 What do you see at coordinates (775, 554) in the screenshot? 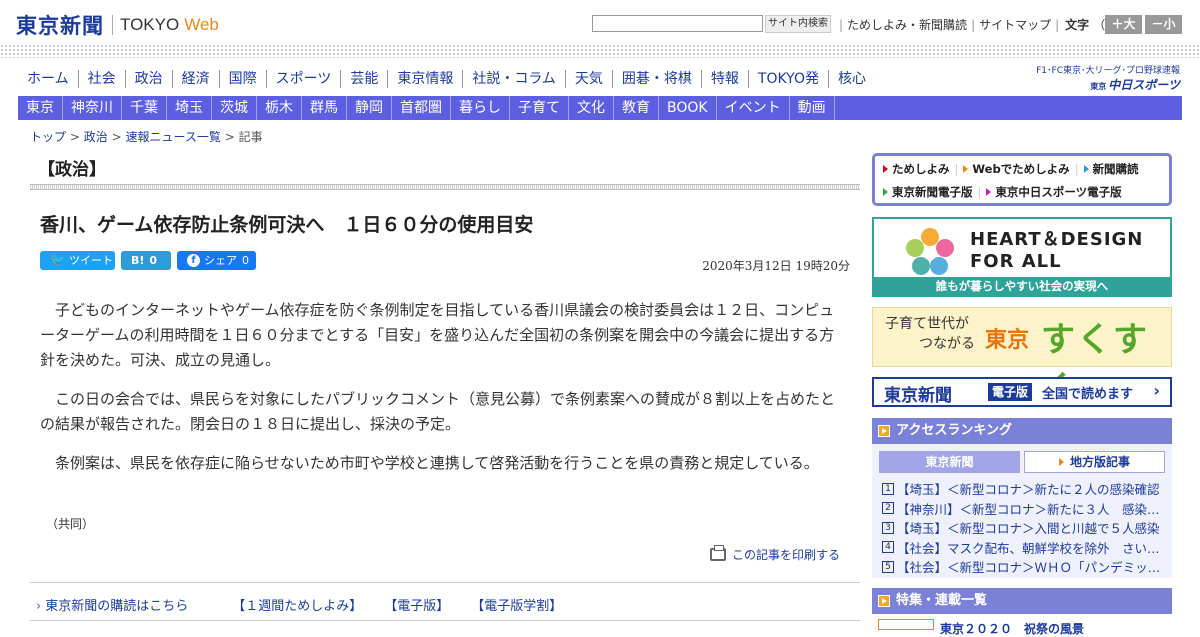
I see `print-article-link: この記事を印刷する` at bounding box center [775, 554].